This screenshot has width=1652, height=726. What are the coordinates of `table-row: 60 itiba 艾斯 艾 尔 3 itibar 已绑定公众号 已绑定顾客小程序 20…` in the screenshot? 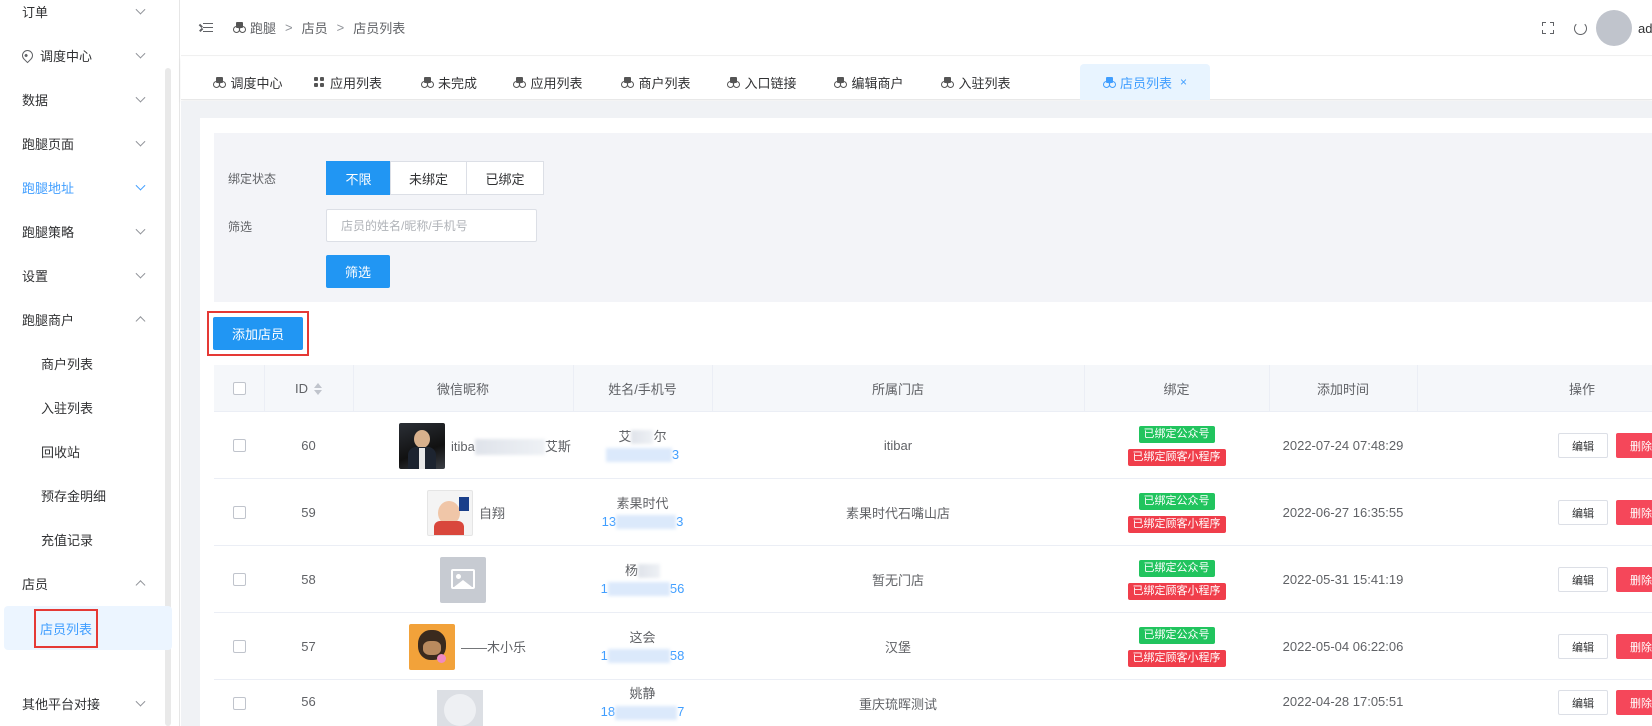 It's located at (933, 445).